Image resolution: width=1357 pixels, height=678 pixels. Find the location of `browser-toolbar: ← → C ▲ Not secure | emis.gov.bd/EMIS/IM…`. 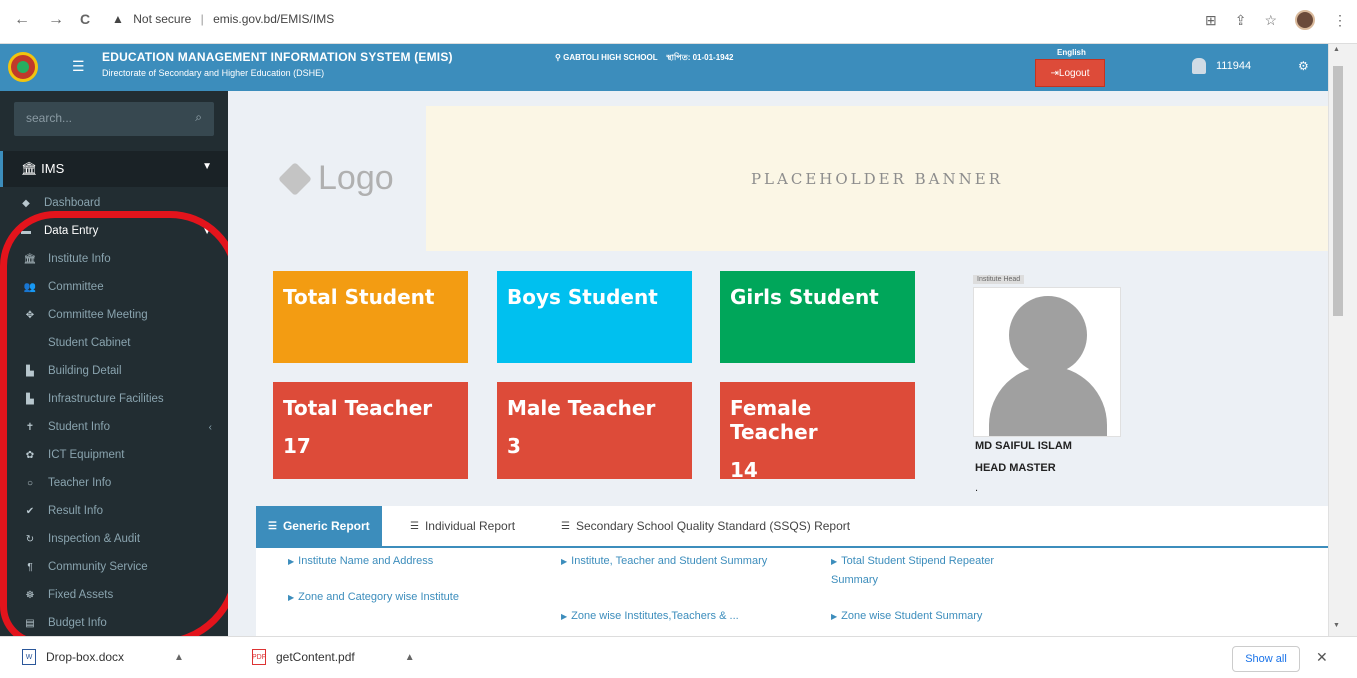

browser-toolbar: ← → C ▲ Not secure | emis.gov.bd/EMIS/IM… is located at coordinates (678, 22).